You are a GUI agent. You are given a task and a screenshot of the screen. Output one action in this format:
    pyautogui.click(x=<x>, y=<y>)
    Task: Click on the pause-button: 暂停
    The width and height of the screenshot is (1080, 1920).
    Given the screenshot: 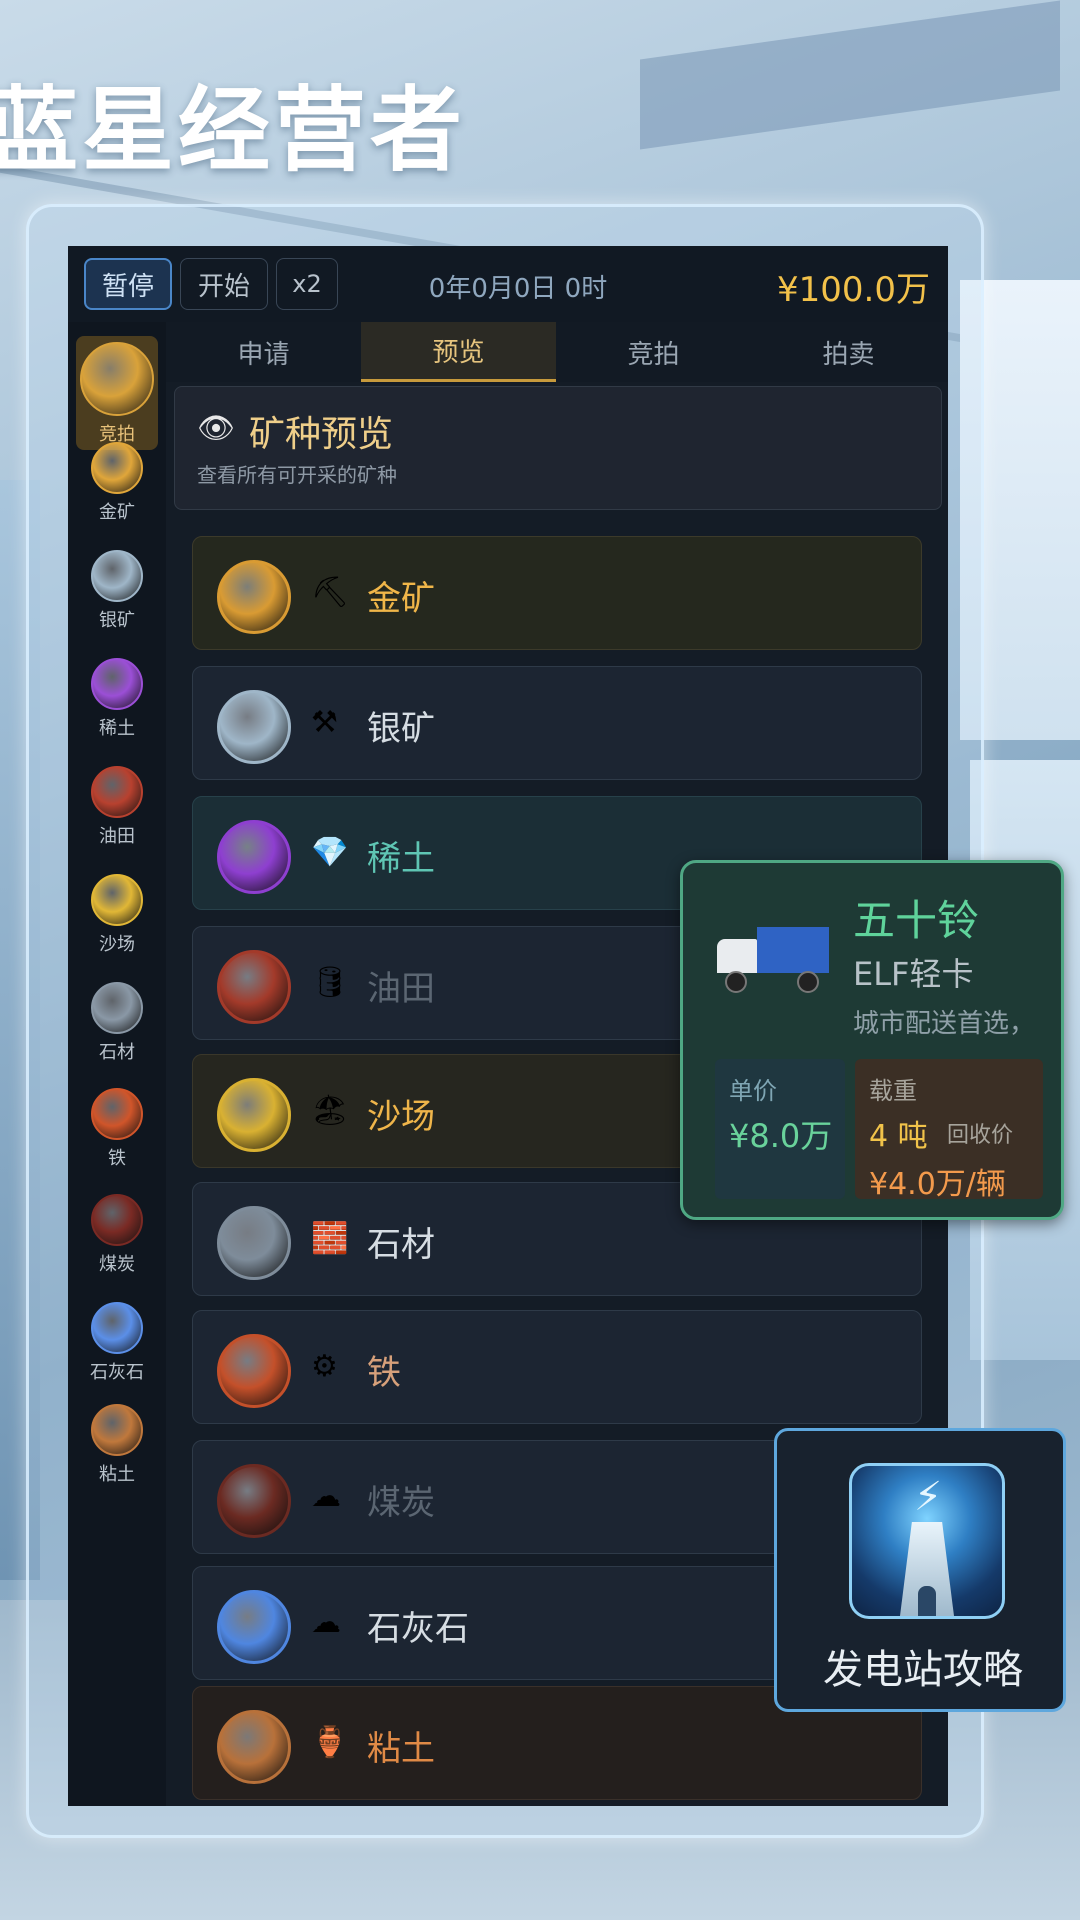 What is the action you would take?
    pyautogui.click(x=128, y=284)
    